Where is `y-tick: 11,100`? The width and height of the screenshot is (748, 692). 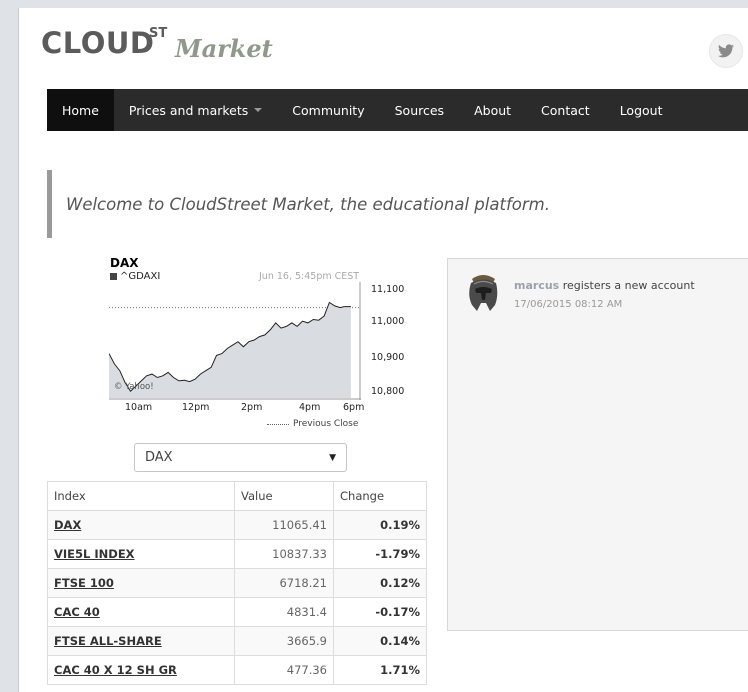
y-tick: 11,100 is located at coordinates (388, 289).